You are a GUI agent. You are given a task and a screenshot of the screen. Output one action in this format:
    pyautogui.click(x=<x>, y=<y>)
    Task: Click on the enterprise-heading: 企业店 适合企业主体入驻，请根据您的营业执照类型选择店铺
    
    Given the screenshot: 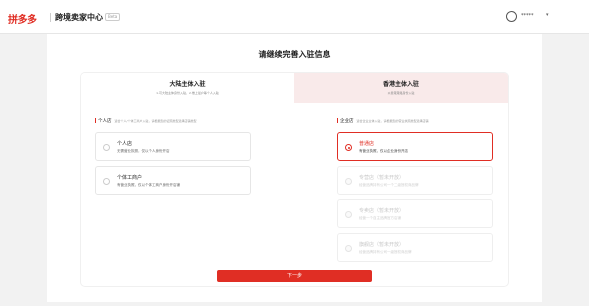 What is the action you would take?
    pyautogui.click(x=383, y=121)
    